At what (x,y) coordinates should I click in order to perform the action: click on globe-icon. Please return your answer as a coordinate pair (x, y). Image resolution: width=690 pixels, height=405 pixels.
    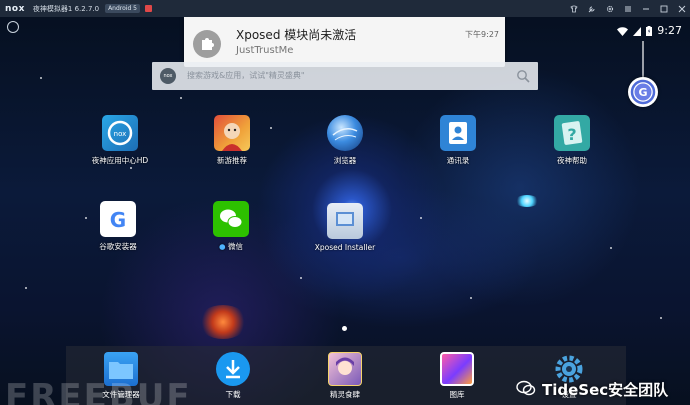
    Looking at the image, I should click on (345, 133).